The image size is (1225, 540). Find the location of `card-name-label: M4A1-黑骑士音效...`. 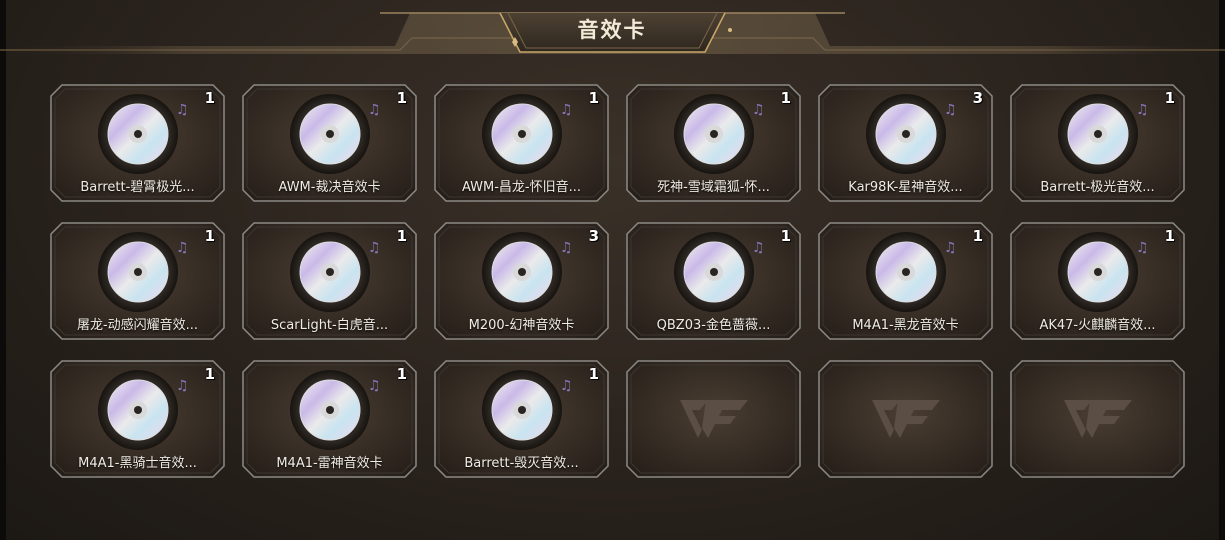

card-name-label: M4A1-黑骑士音效... is located at coordinates (137, 463).